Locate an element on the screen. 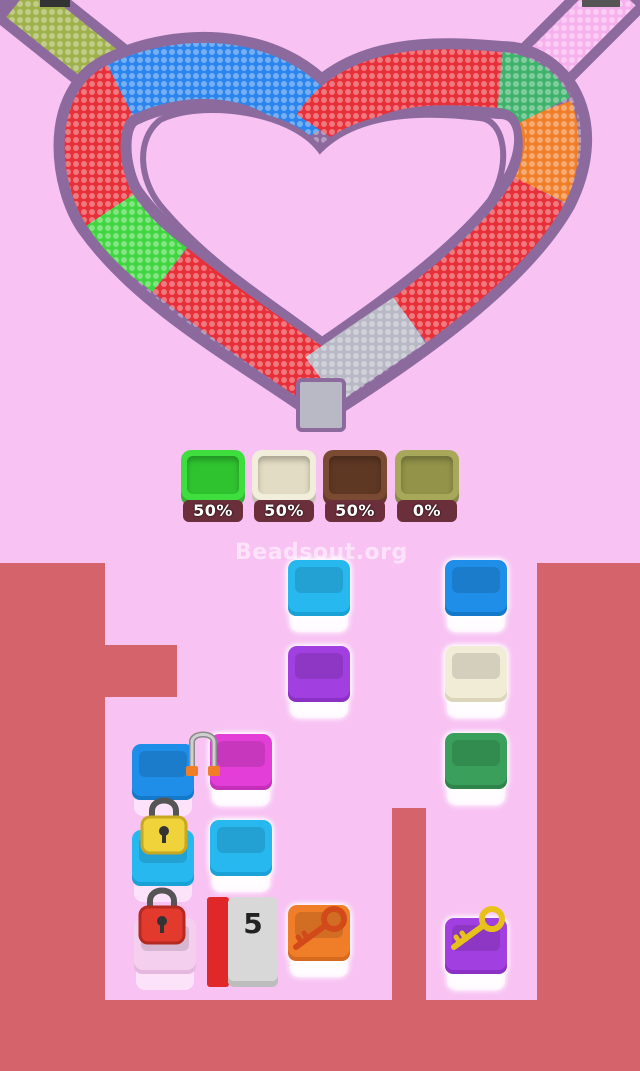 Image resolution: width=640 pixels, height=1071 pixels. collect-cup-brown: 50% is located at coordinates (355, 487).